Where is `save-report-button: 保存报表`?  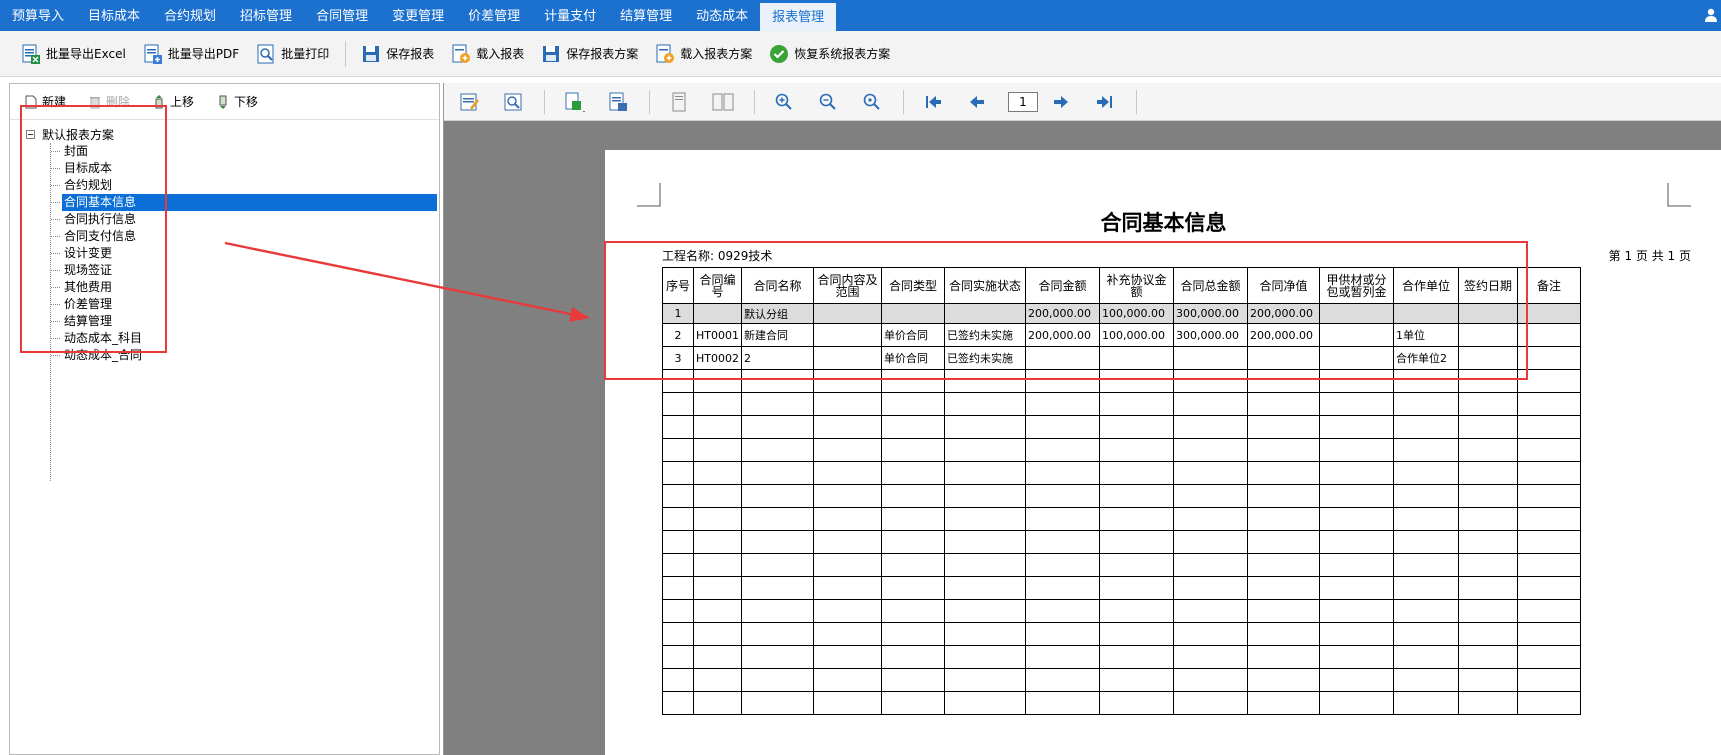
save-report-button: 保存报表 is located at coordinates (397, 54).